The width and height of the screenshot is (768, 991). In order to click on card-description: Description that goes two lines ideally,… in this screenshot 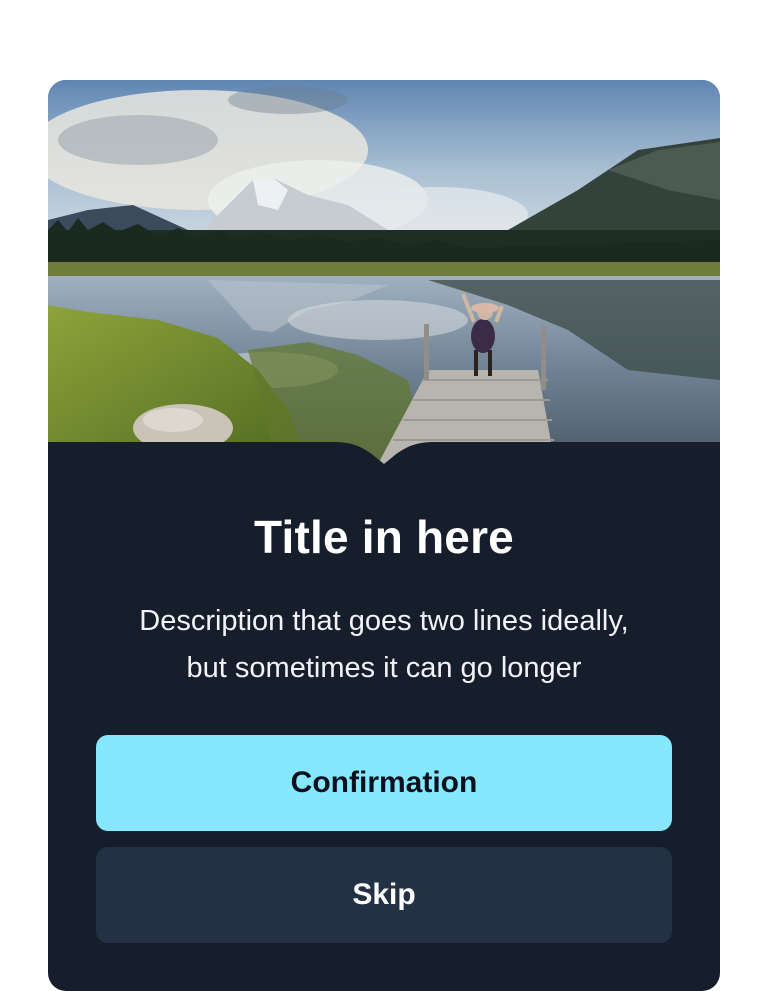, I will do `click(384, 645)`.